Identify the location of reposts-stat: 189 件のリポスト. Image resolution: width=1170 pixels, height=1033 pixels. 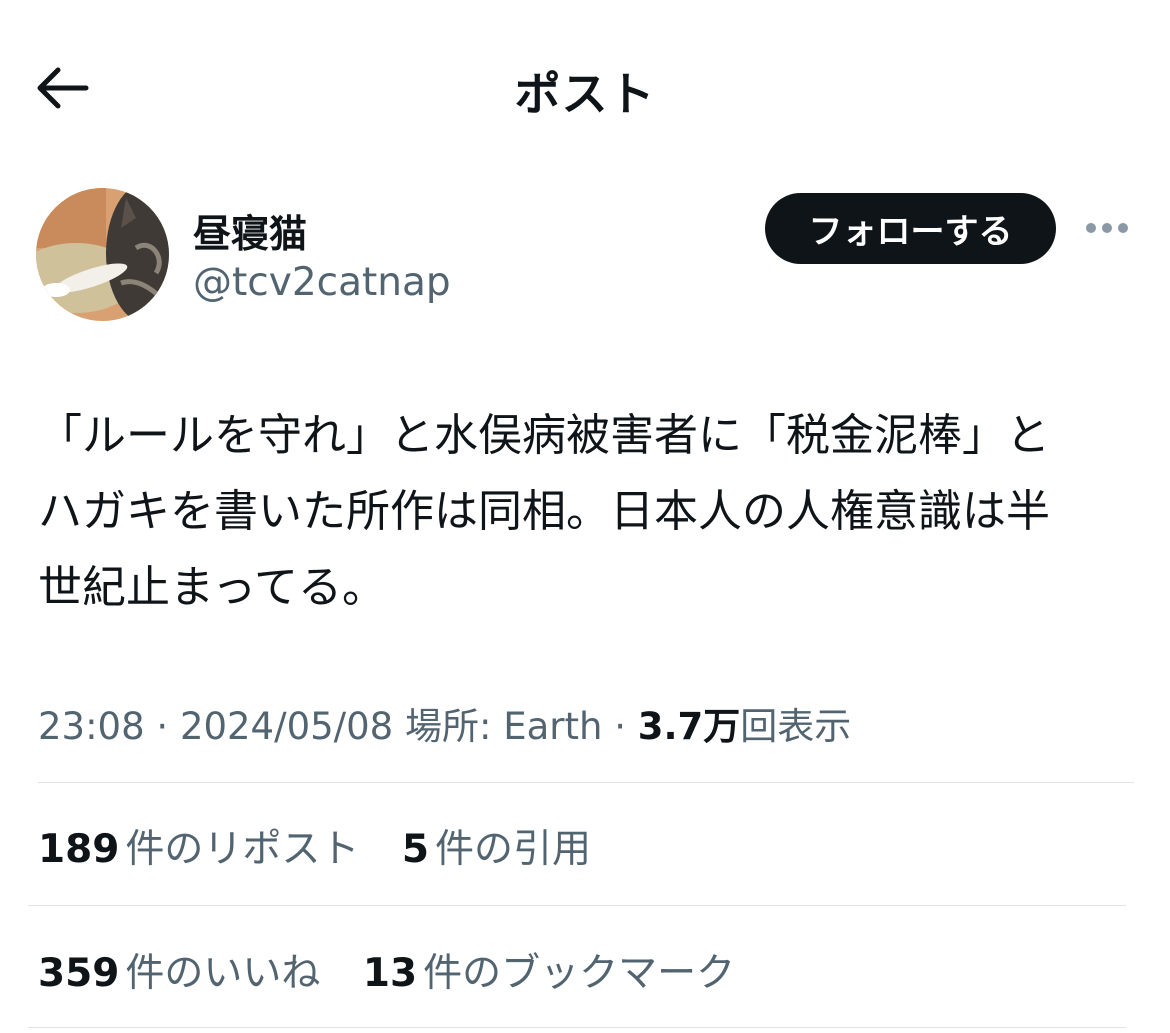
(198, 846).